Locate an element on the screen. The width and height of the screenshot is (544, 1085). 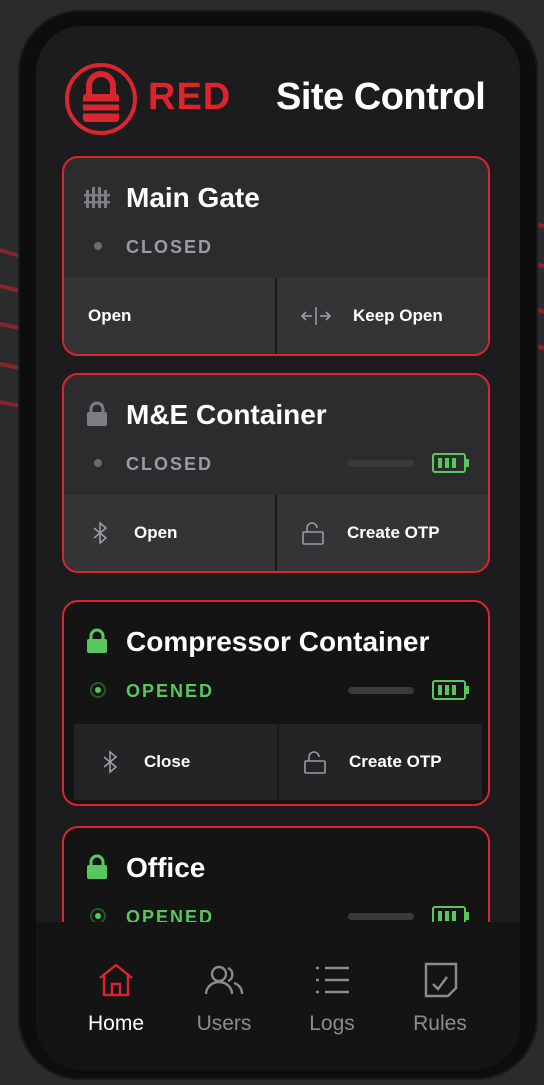
door-card-main-gate: Main Gate CLOSED Open Keep Open is located at coordinates (276, 256).